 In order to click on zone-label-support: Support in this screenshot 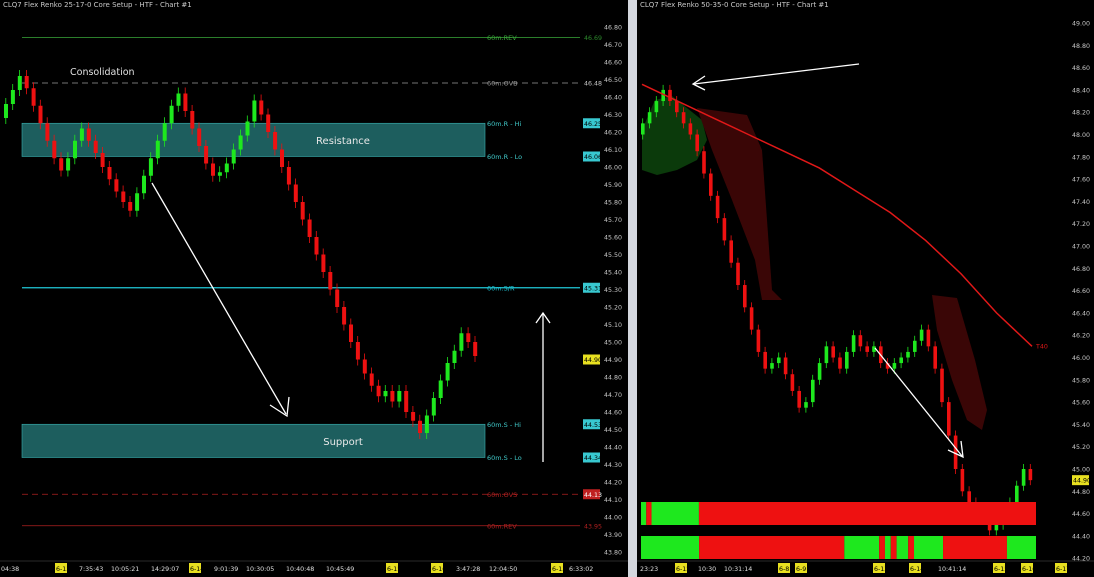, I will do `click(343, 442)`.